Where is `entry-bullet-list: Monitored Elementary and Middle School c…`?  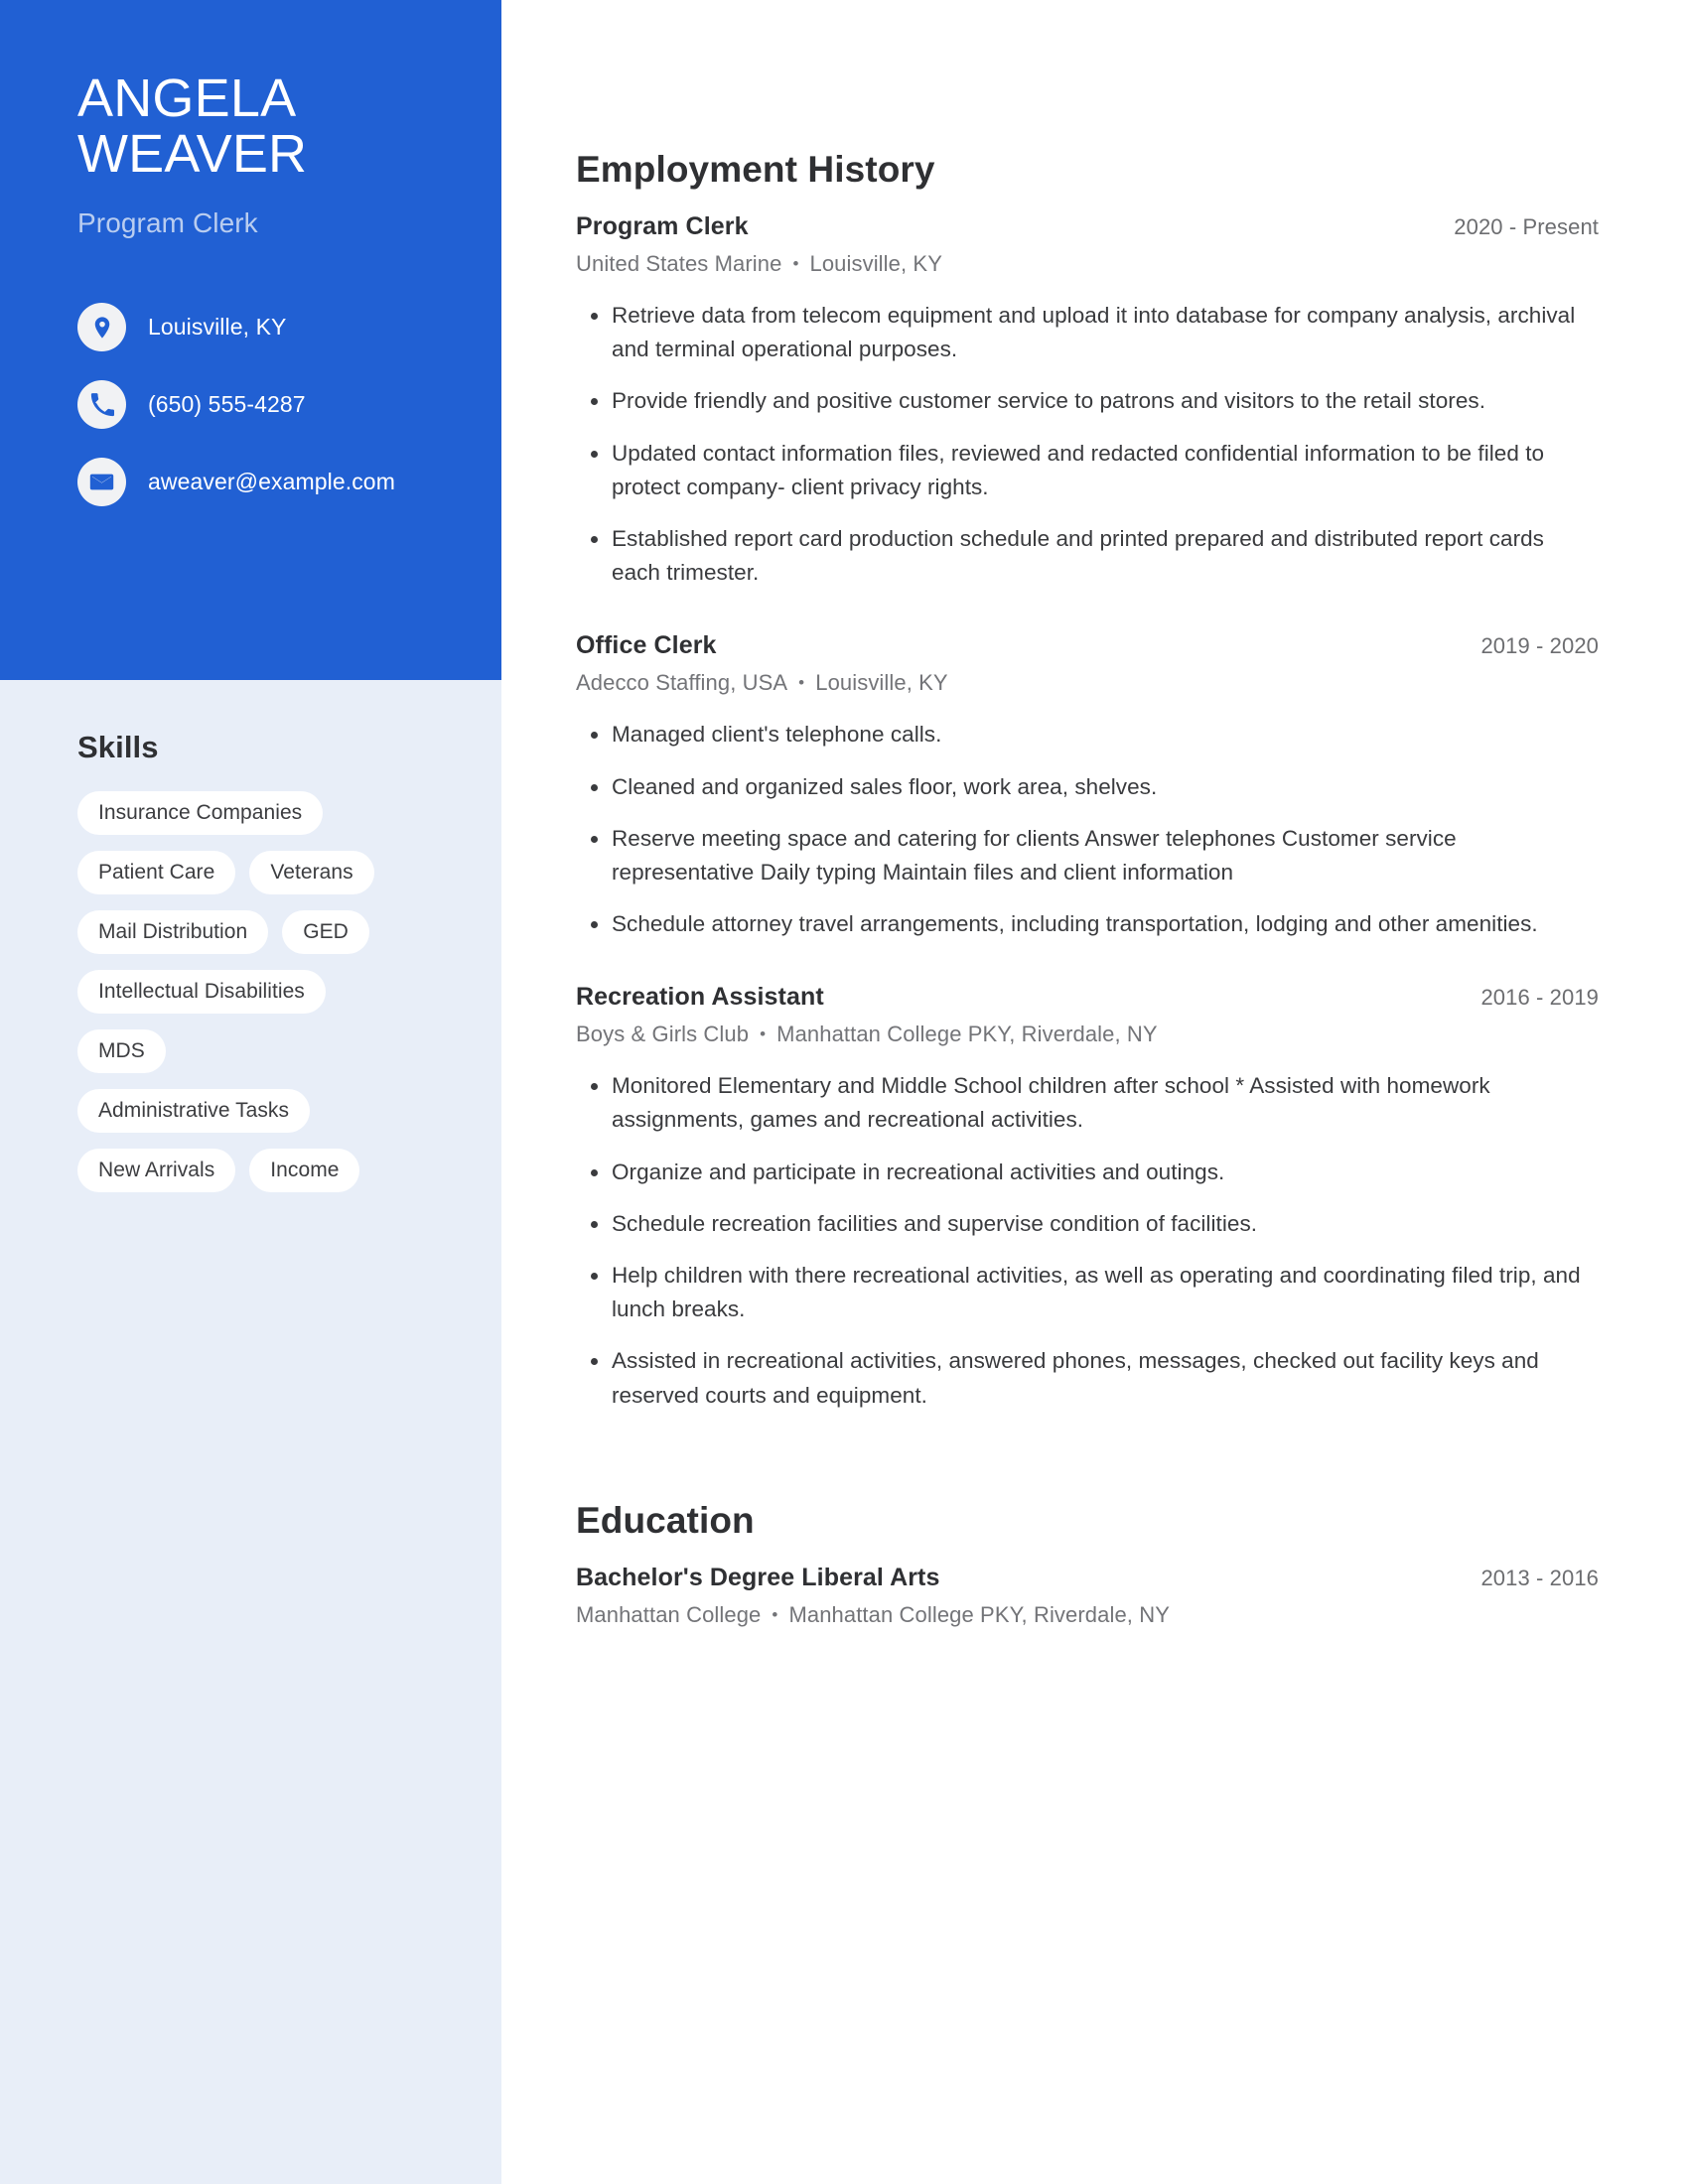
entry-bullet-list: Monitored Elementary and Middle School c… is located at coordinates (1087, 1241).